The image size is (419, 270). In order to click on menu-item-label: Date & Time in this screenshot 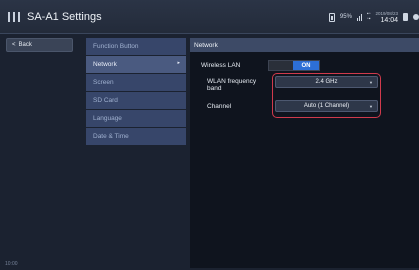, I will do `click(111, 136)`.